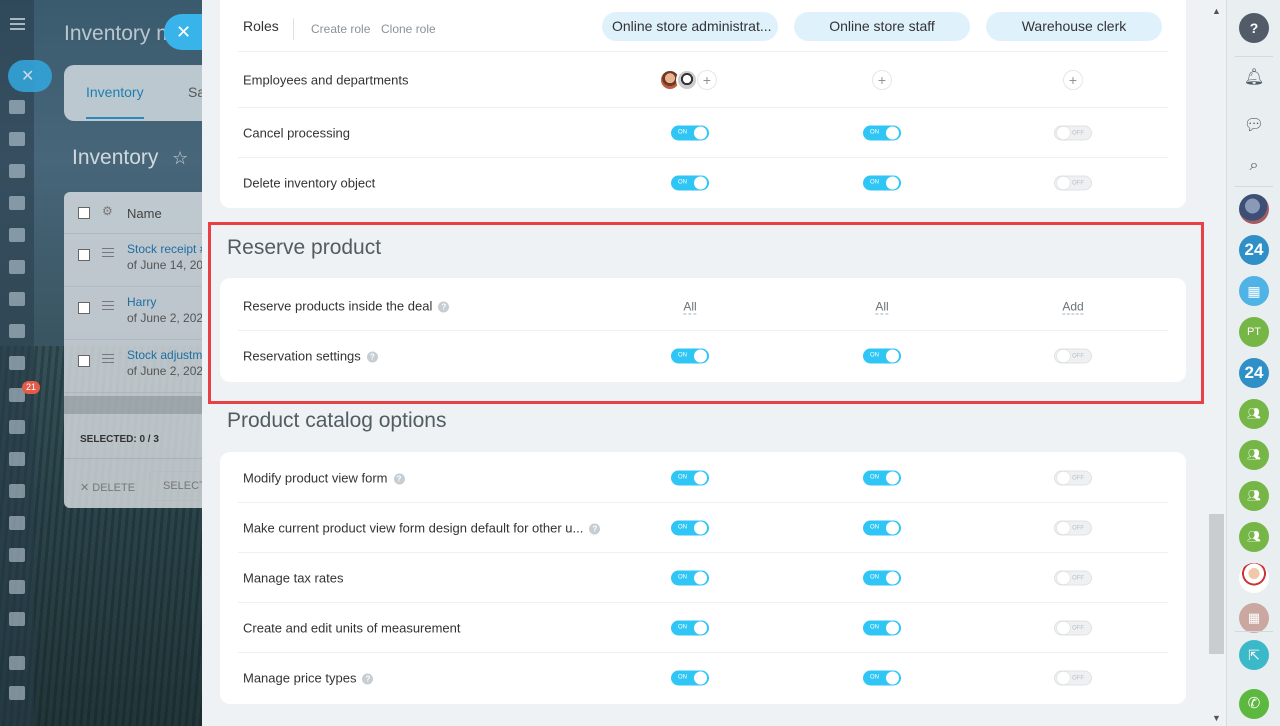 This screenshot has height=726, width=1280. What do you see at coordinates (17, 459) in the screenshot?
I see `cart-icon` at bounding box center [17, 459].